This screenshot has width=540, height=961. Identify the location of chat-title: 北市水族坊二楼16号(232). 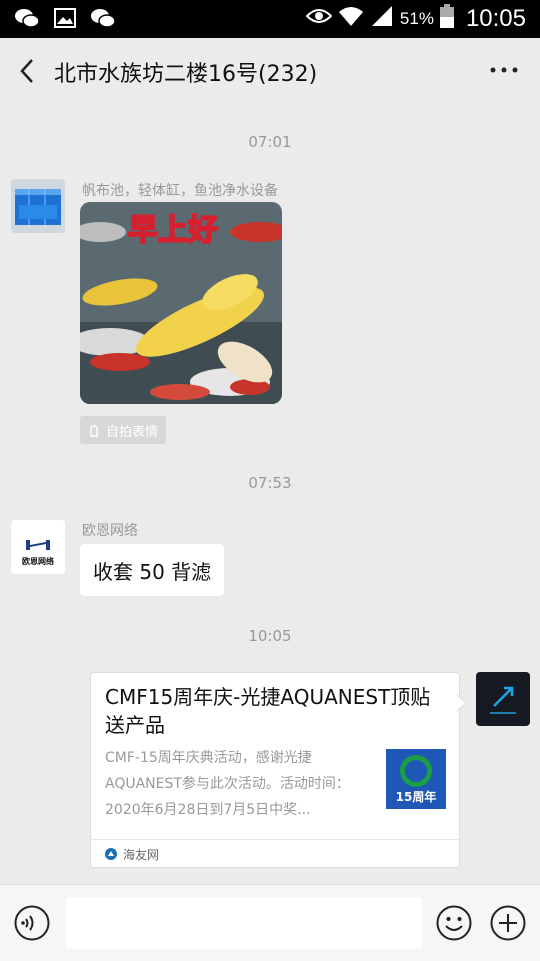
(186, 74).